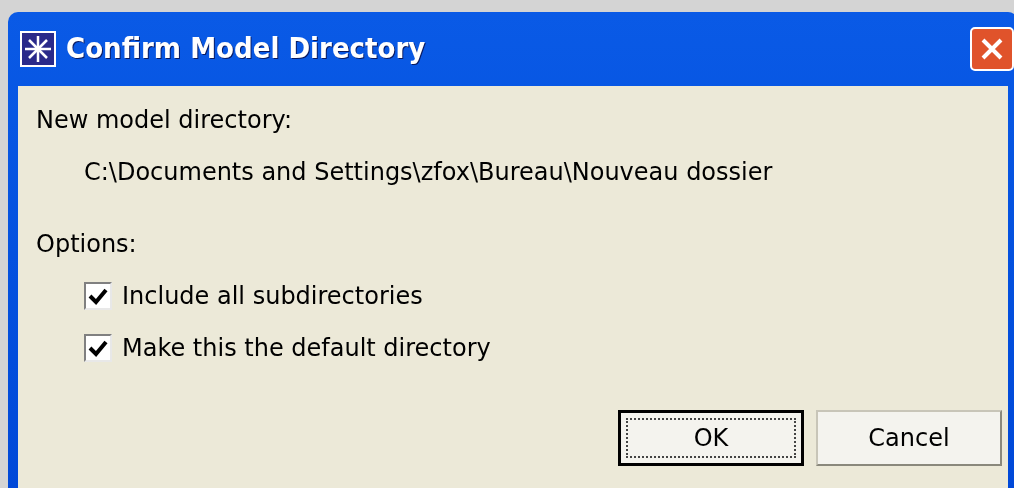  What do you see at coordinates (543, 348) in the screenshot?
I see `option-checkbox: Make this the default directory` at bounding box center [543, 348].